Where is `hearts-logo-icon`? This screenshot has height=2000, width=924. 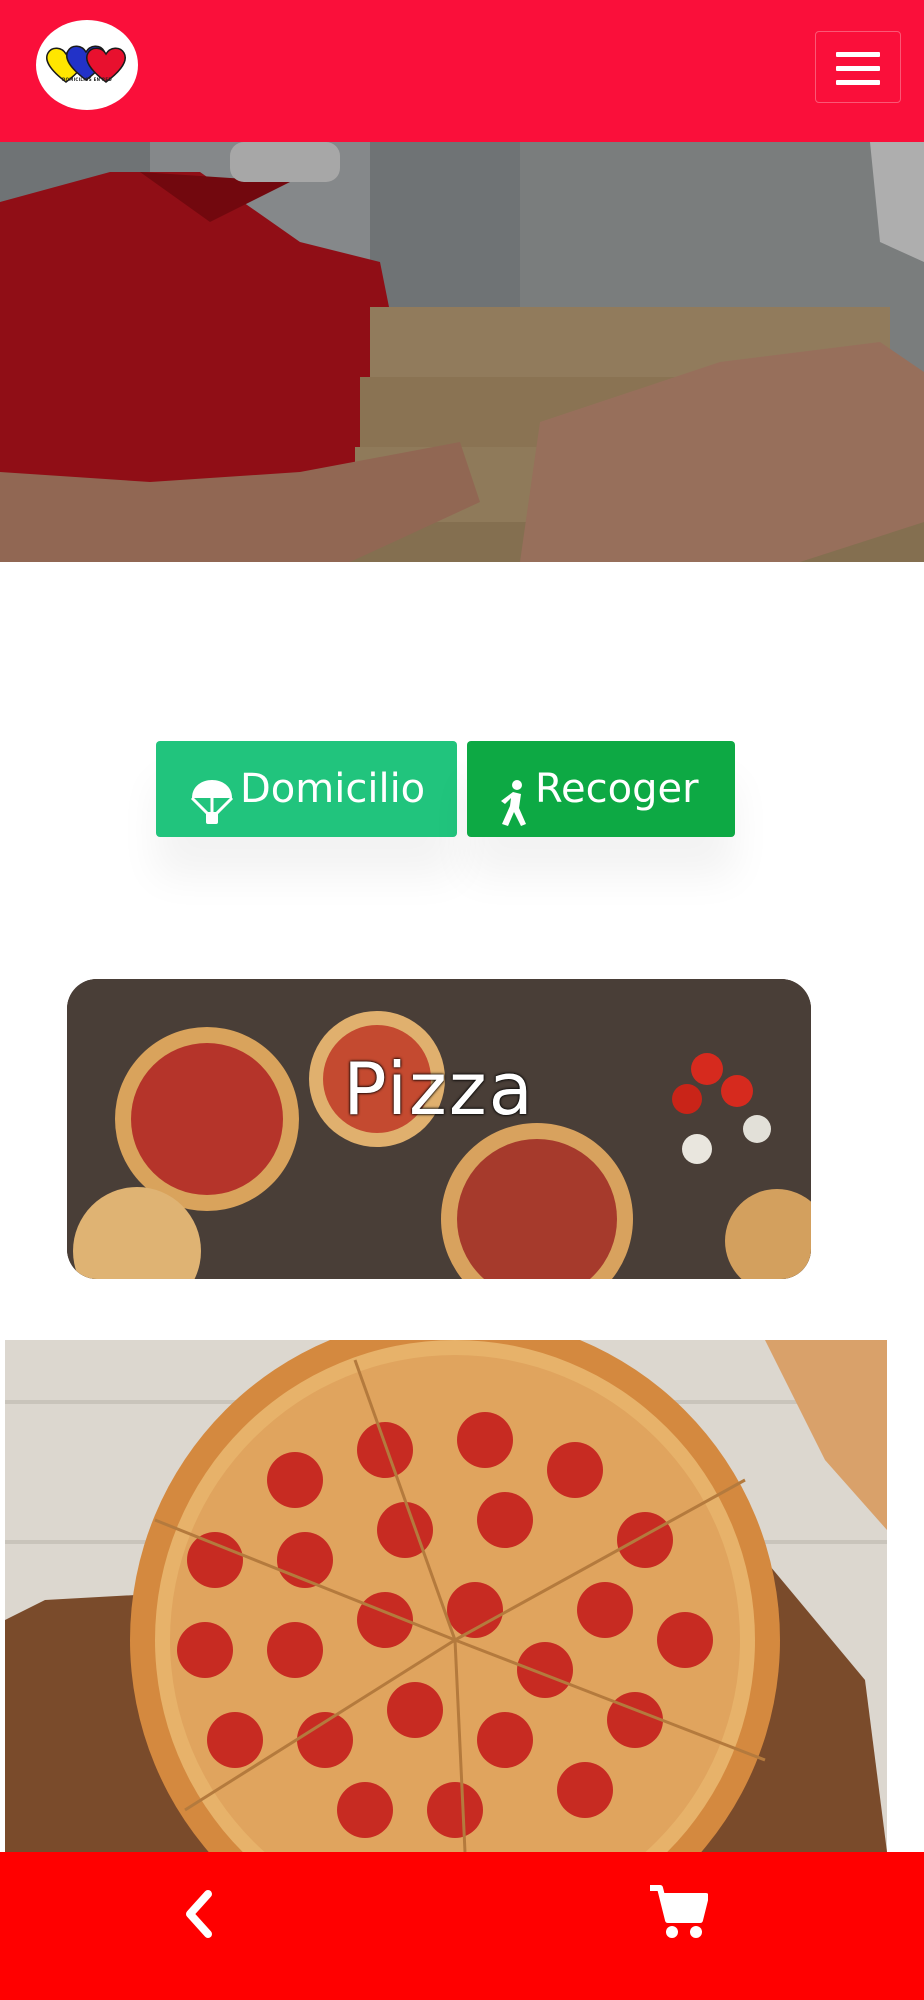
hearts-logo-icon is located at coordinates (86, 64).